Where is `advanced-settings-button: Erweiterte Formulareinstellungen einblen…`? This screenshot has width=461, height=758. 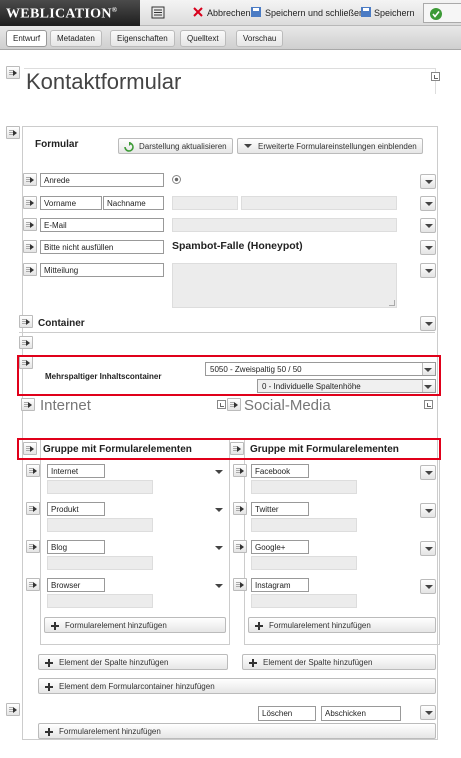
advanced-settings-button: Erweiterte Formulareinstellungen einblen… is located at coordinates (330, 146).